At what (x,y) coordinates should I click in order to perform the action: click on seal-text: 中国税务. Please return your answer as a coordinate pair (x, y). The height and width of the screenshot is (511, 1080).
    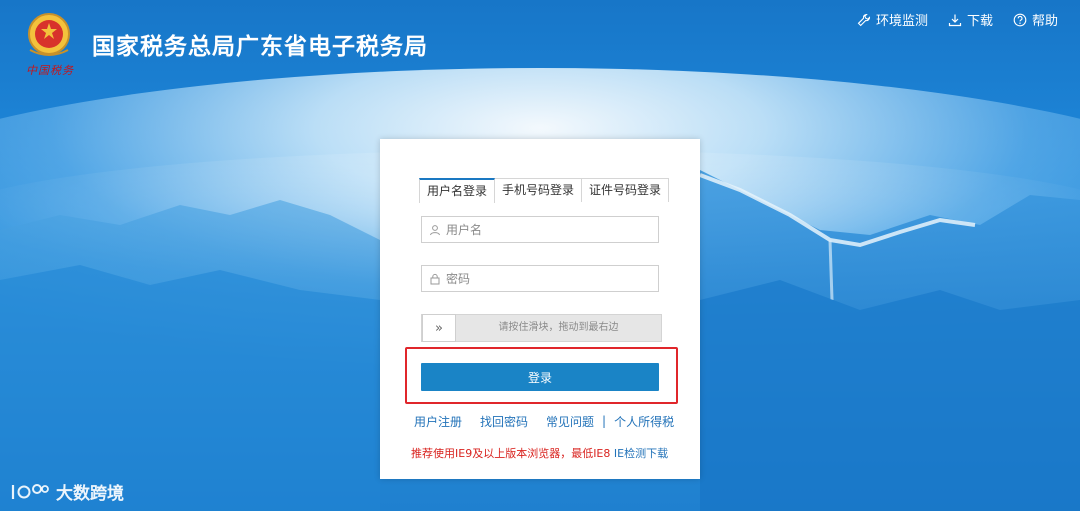
    Looking at the image, I should click on (50, 70).